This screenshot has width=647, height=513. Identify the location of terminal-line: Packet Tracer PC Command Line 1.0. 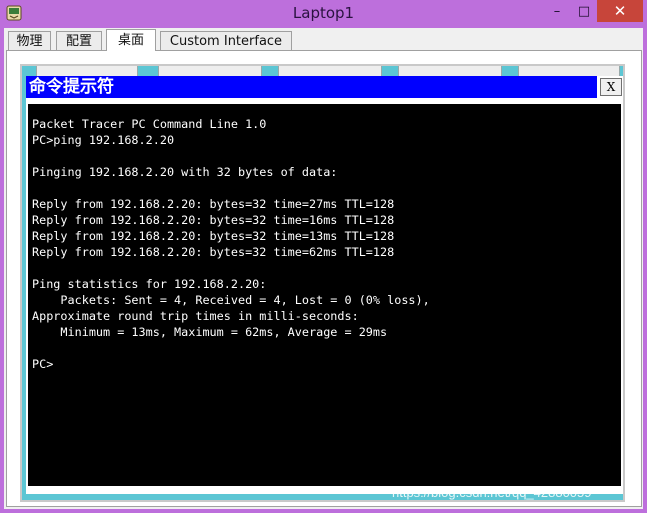
(149, 124).